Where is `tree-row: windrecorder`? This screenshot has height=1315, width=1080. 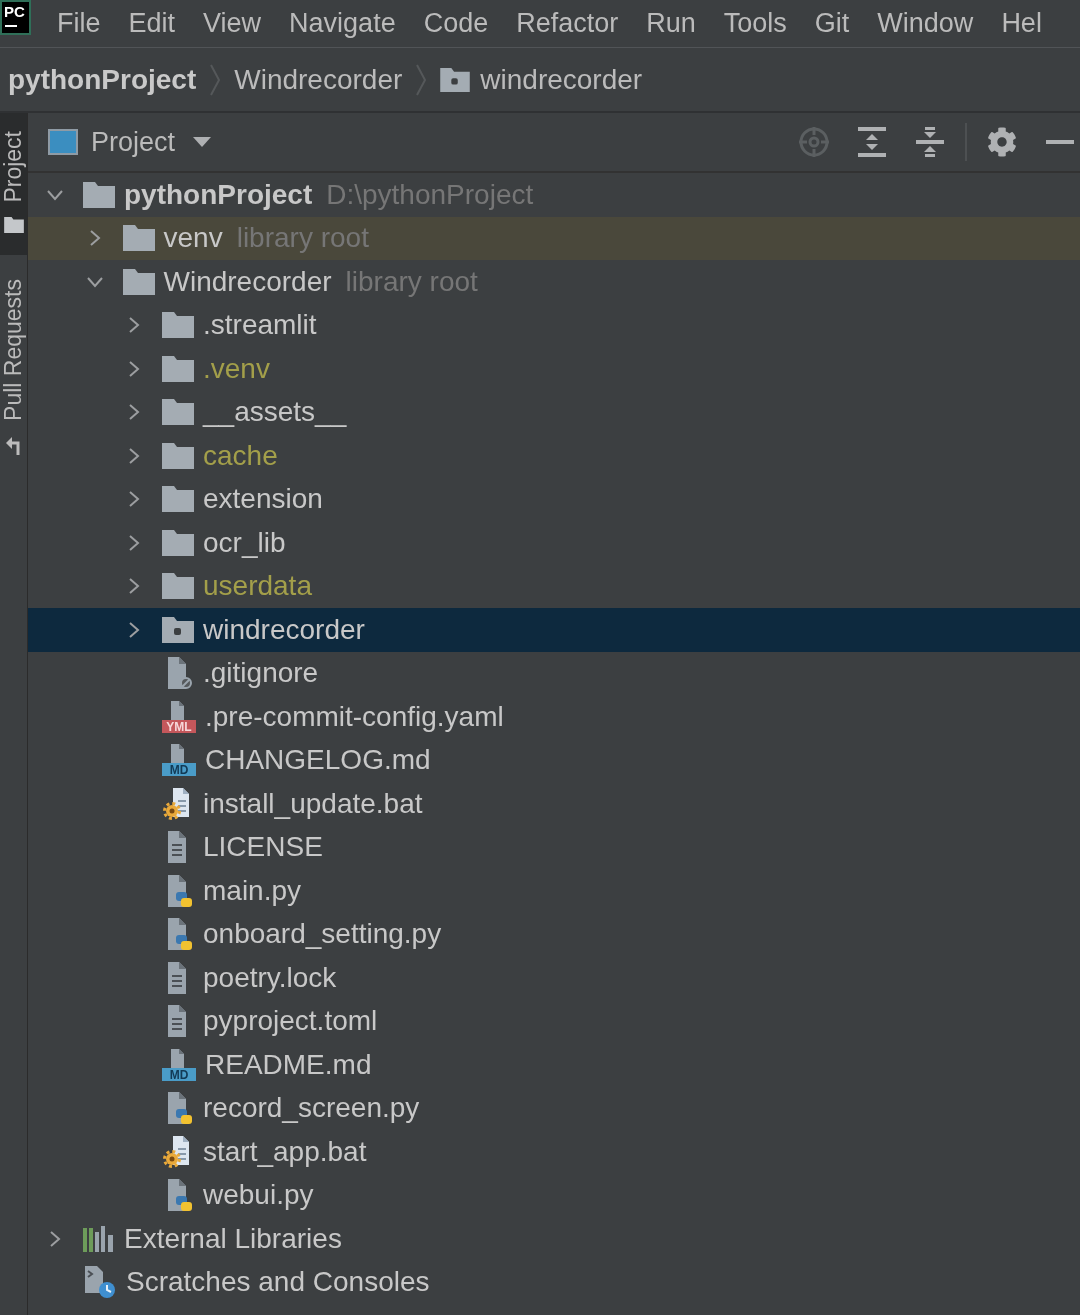
tree-row: windrecorder is located at coordinates (554, 630).